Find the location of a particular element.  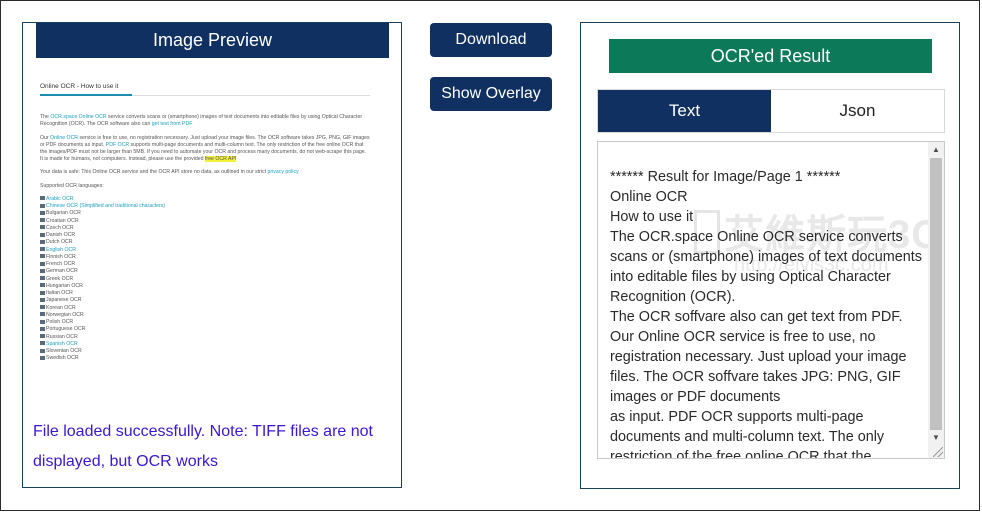

ocr-result-header: OCR'ed Result is located at coordinates (770, 56).